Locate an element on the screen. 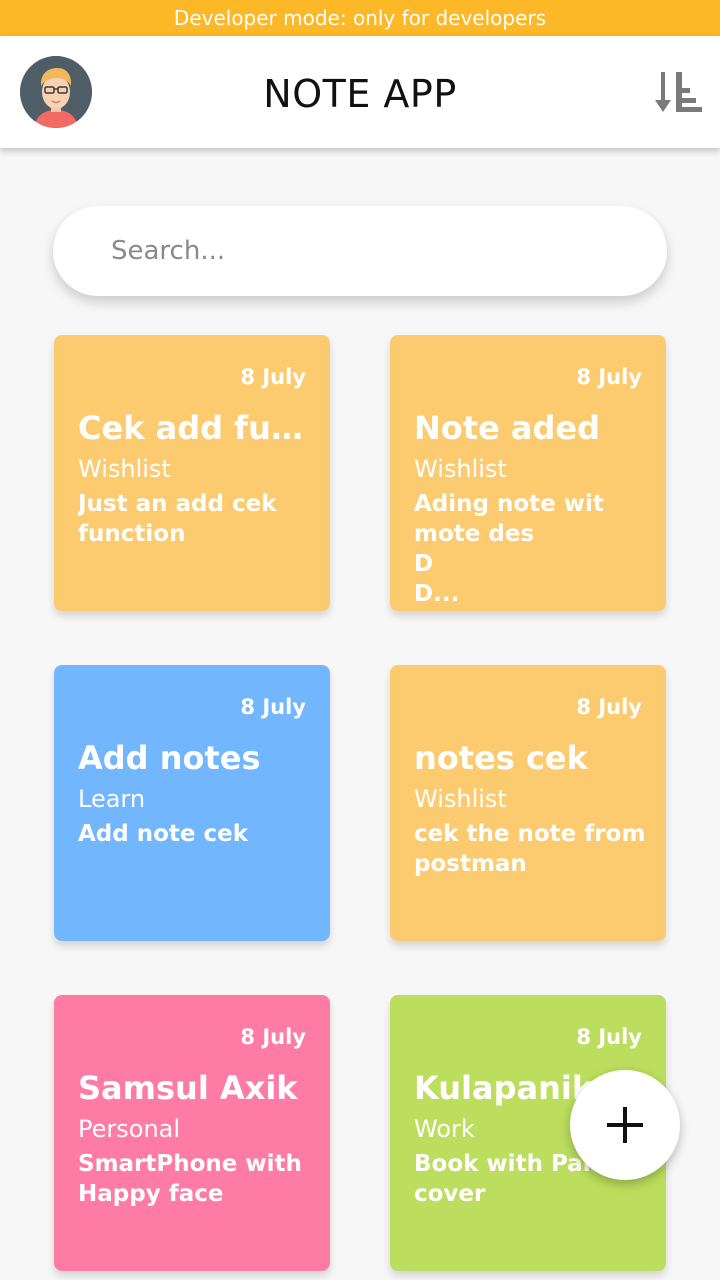 This screenshot has width=720, height=1280. developer-mode-banner: Developer mode: only for developers is located at coordinates (360, 18).